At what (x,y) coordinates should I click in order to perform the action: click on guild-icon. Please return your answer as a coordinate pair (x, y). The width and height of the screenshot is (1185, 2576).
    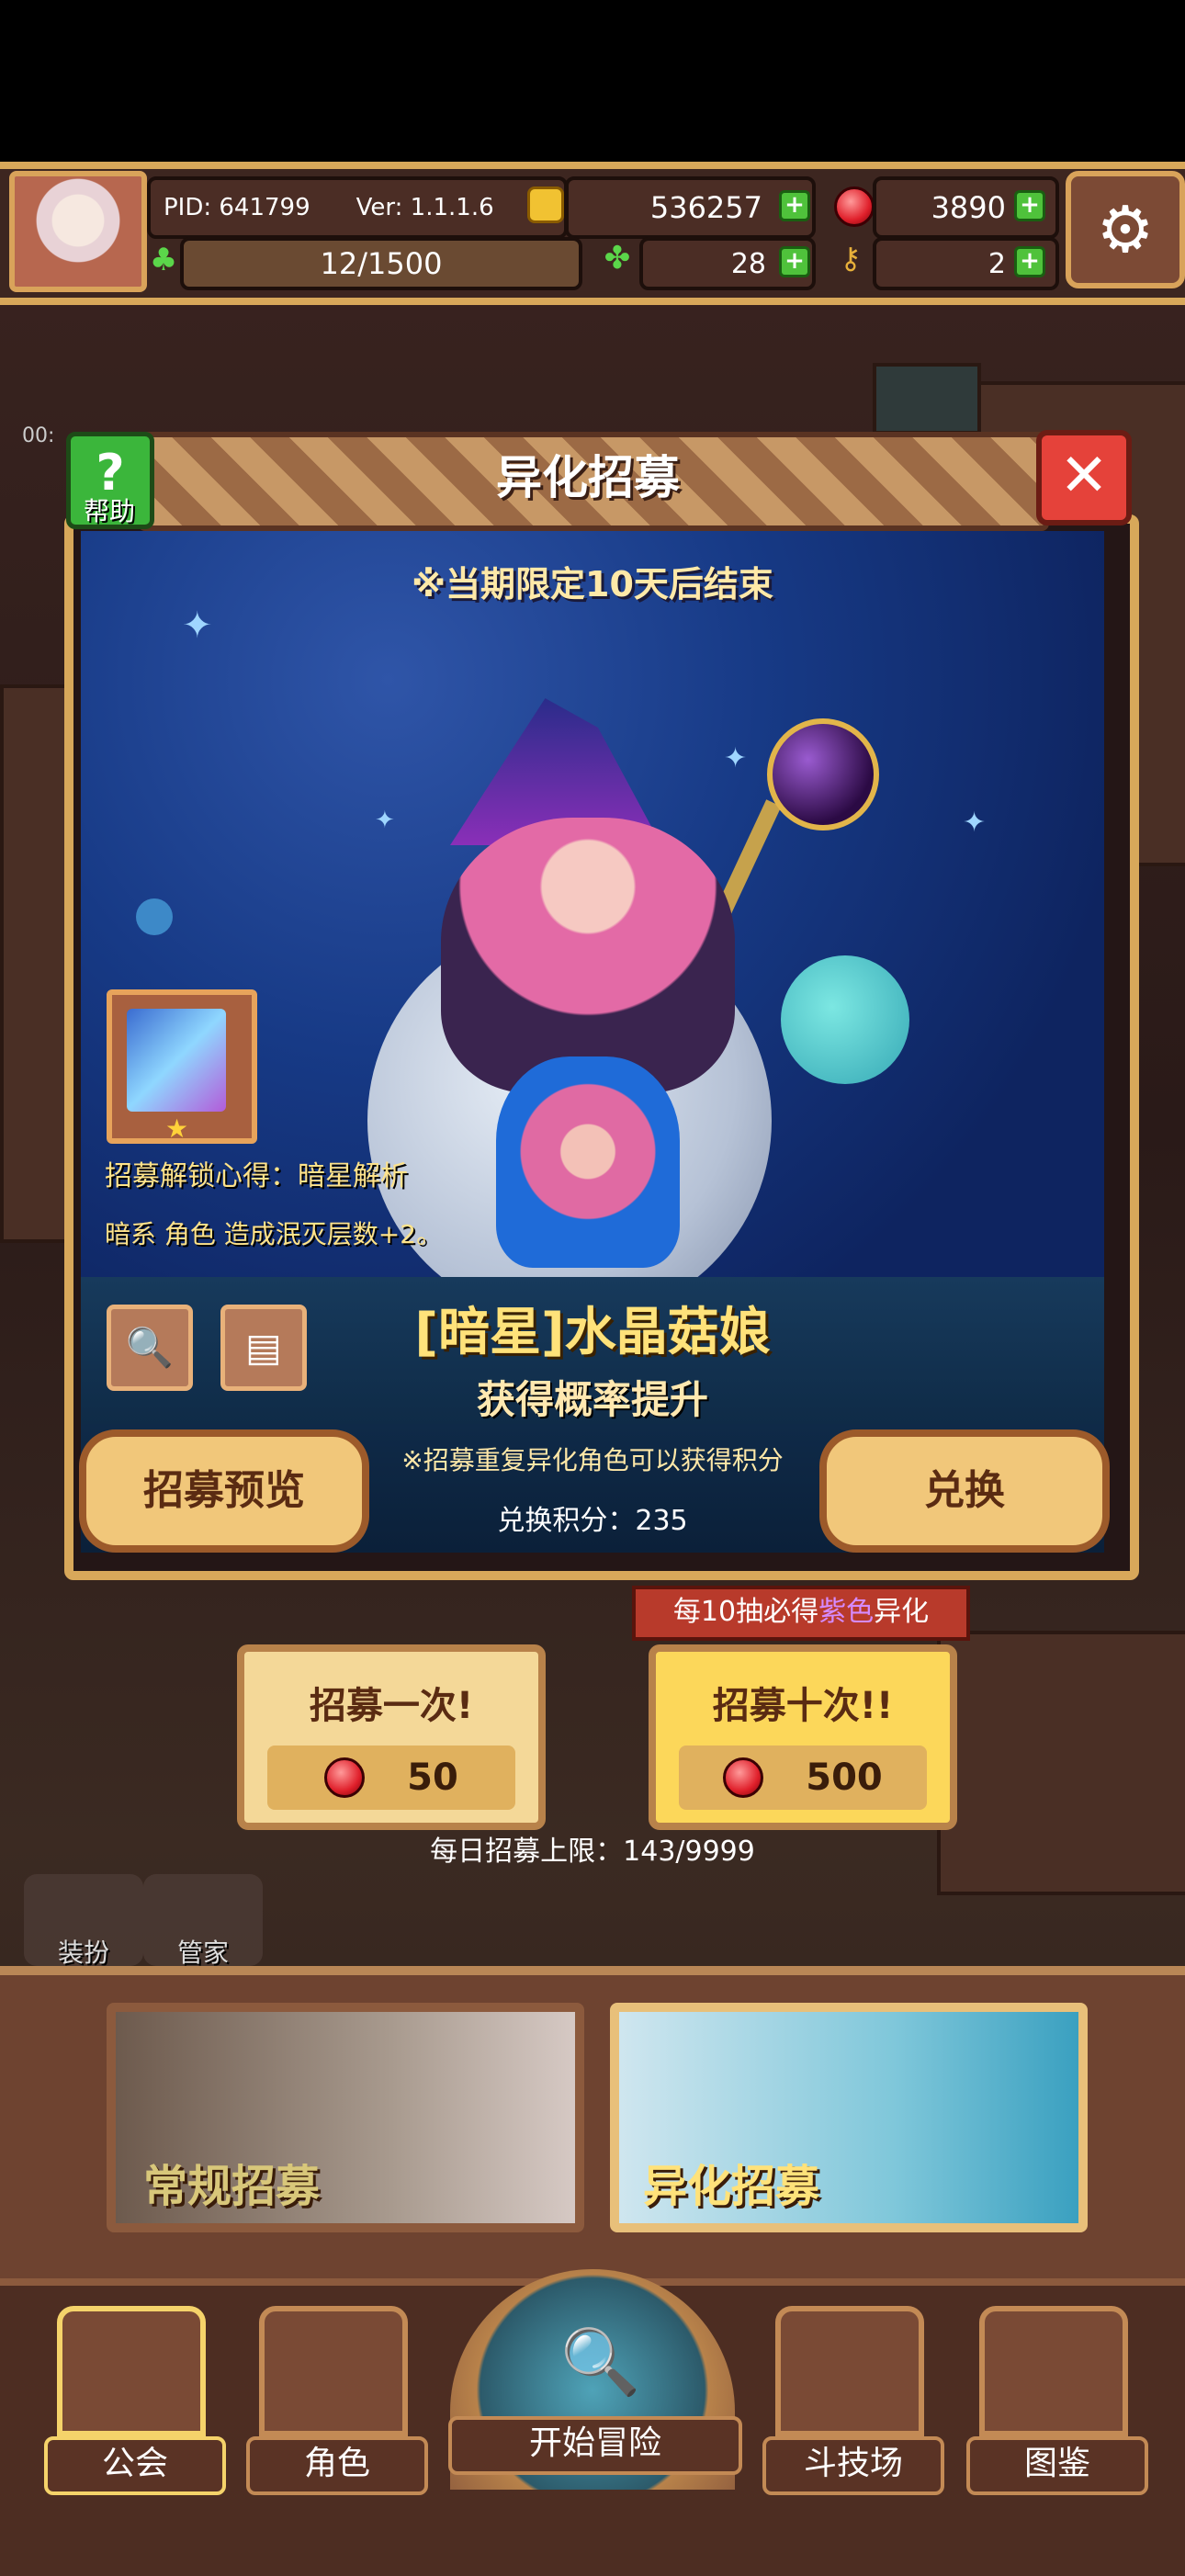
    Looking at the image, I should click on (131, 2371).